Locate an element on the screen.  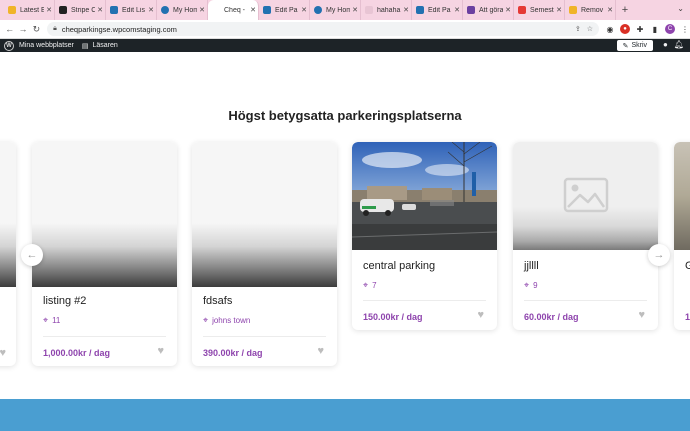
listing-card: central parking ⌖ 7 150.00kr / dag ♥ is located at coordinates (424, 236).